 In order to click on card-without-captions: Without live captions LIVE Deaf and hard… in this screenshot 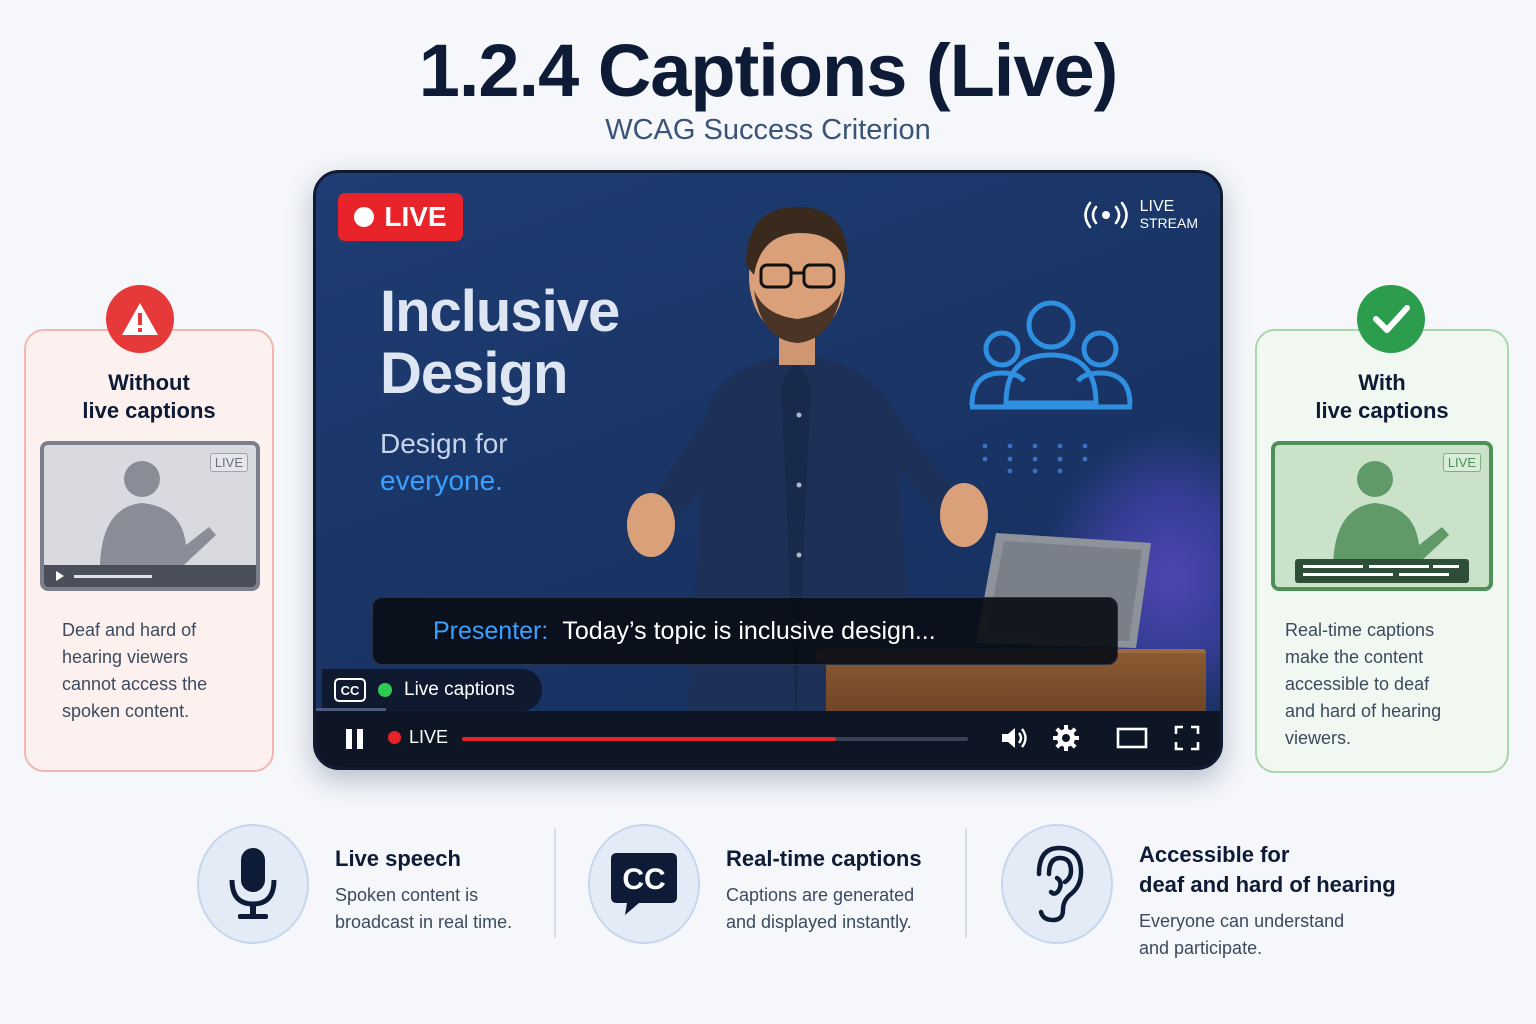, I will do `click(149, 528)`.